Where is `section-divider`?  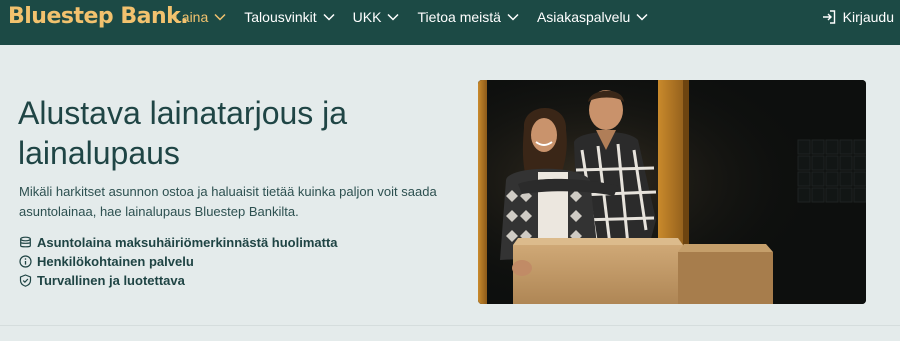 section-divider is located at coordinates (450, 325).